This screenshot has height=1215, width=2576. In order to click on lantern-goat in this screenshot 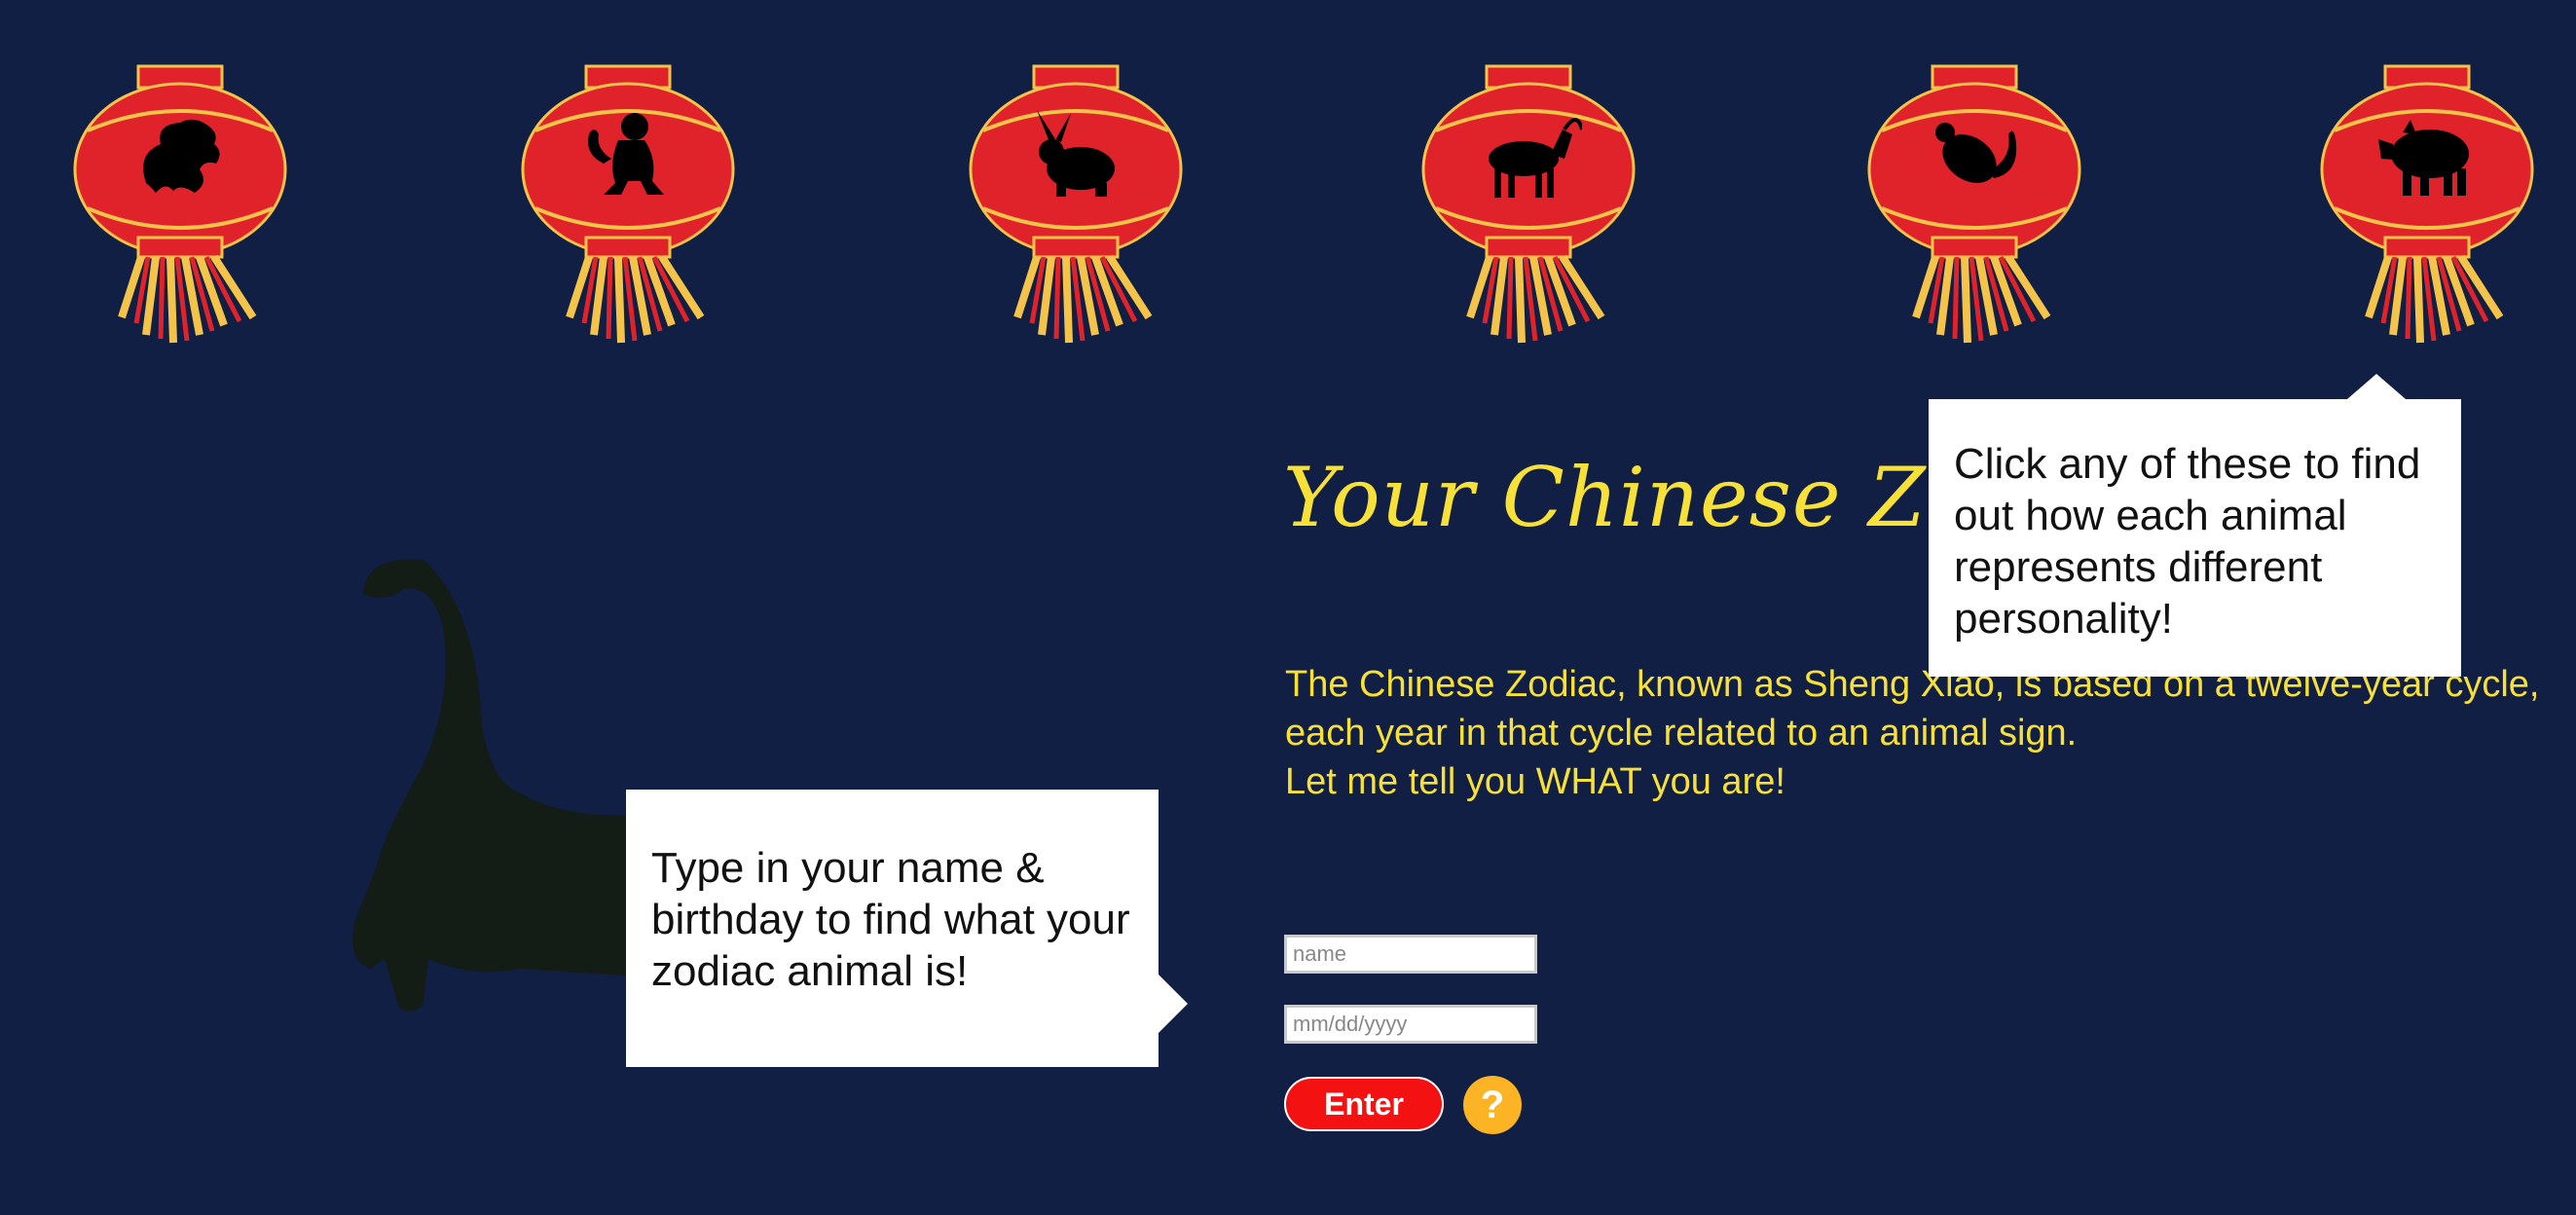, I will do `click(1528, 204)`.